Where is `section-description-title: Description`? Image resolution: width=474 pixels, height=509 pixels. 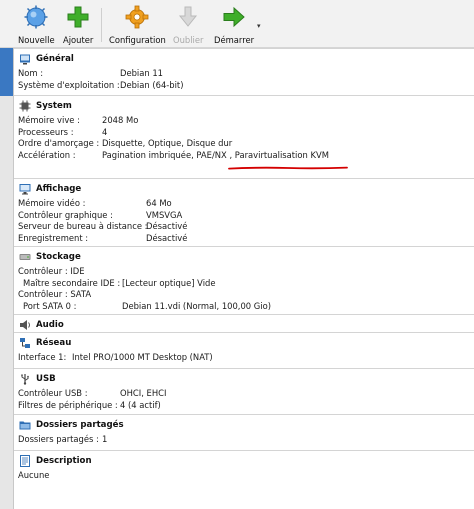 section-description-title: Description is located at coordinates (64, 460).